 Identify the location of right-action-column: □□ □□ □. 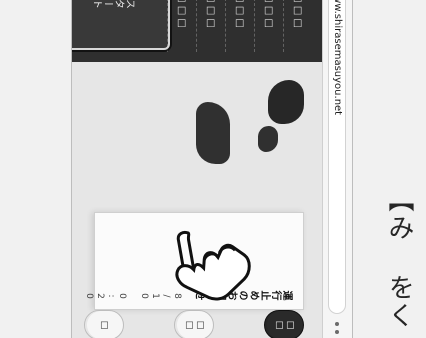
(194, 323).